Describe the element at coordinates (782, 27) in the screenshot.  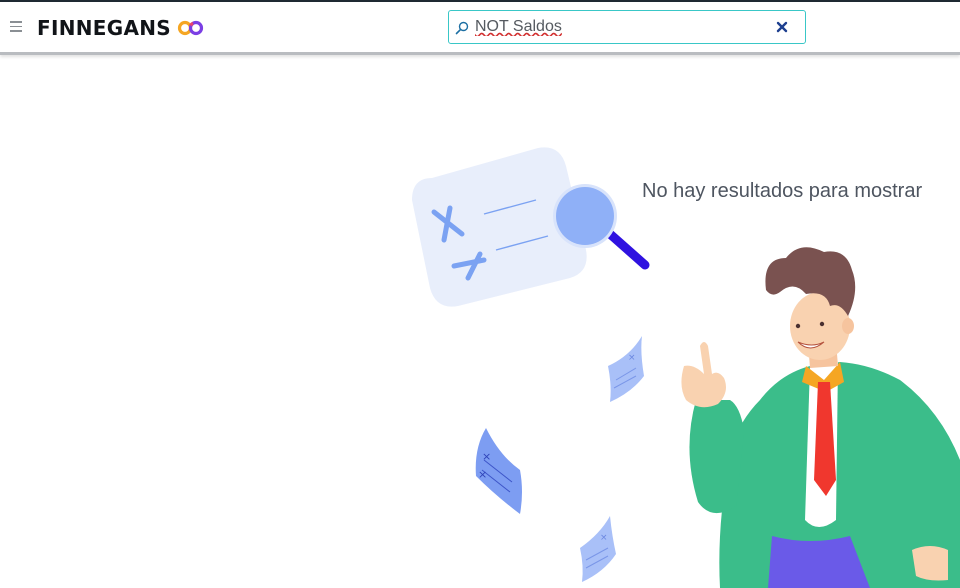
I see `clear-search-icon` at that location.